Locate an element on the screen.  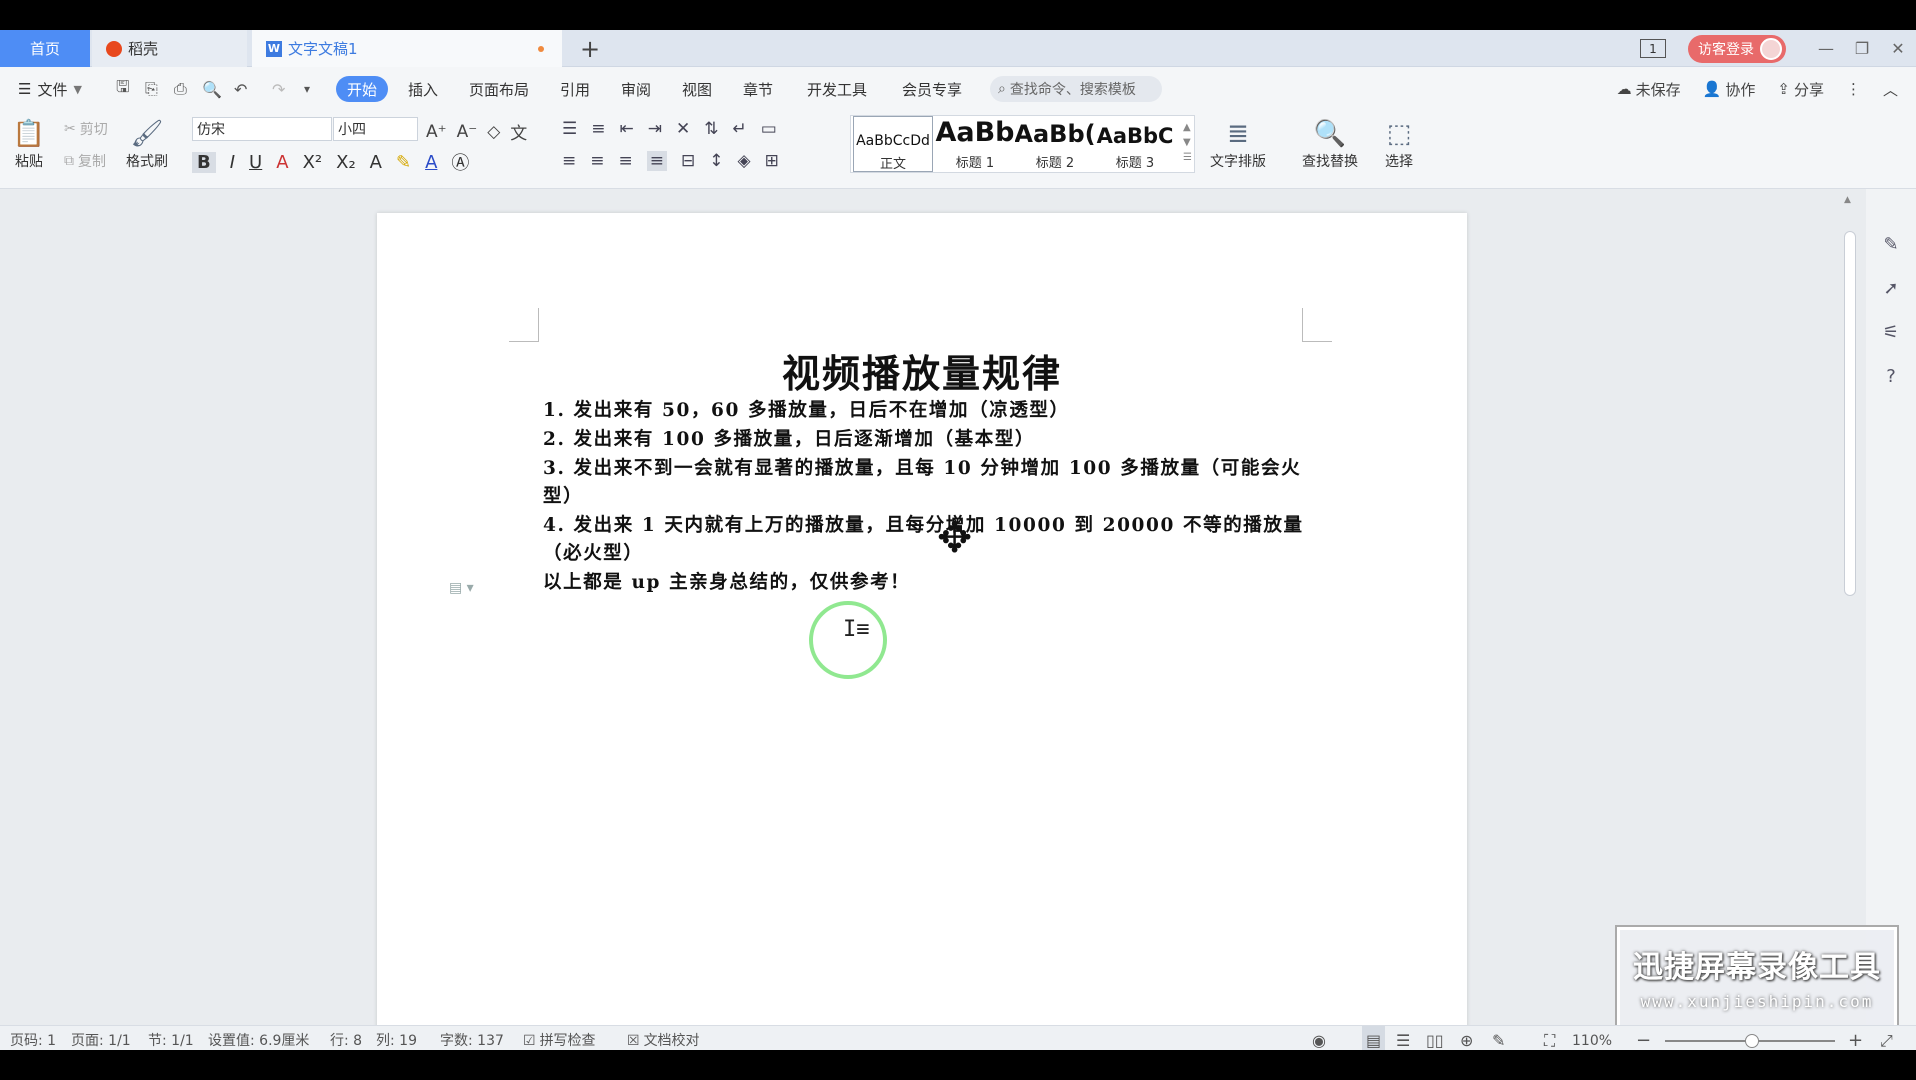
unsaved-dot-icon is located at coordinates (541, 48).